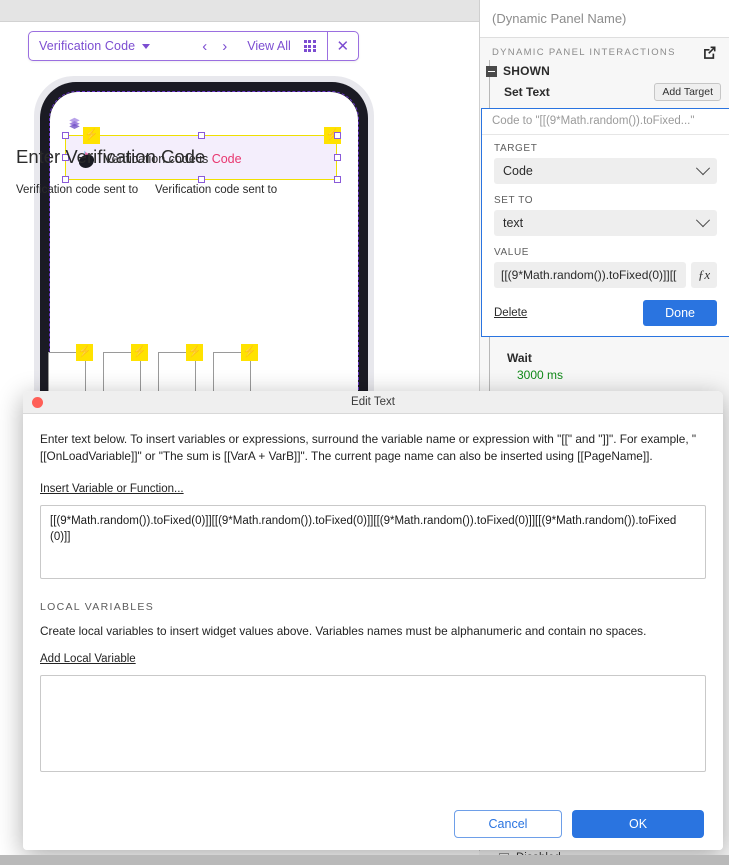 This screenshot has width=729, height=865. I want to click on target-select: Code, so click(605, 171).